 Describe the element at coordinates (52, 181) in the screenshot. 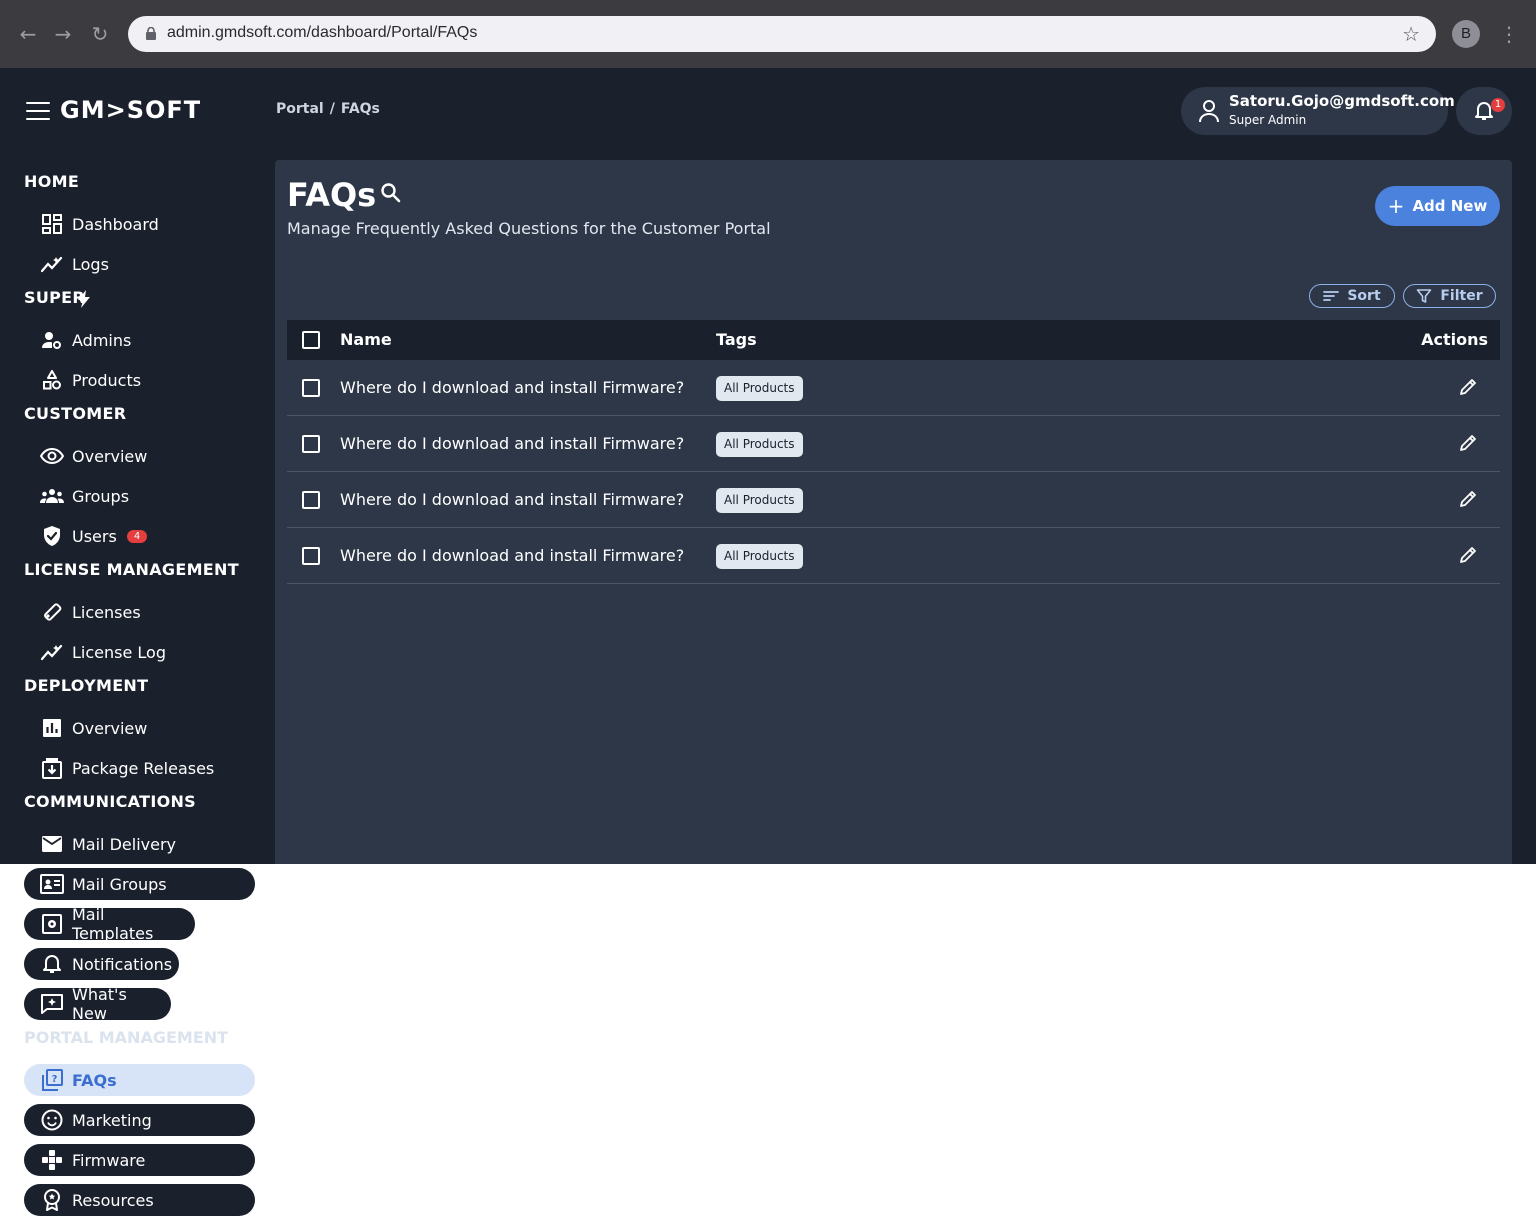

I see `section-title-home: HOME` at that location.